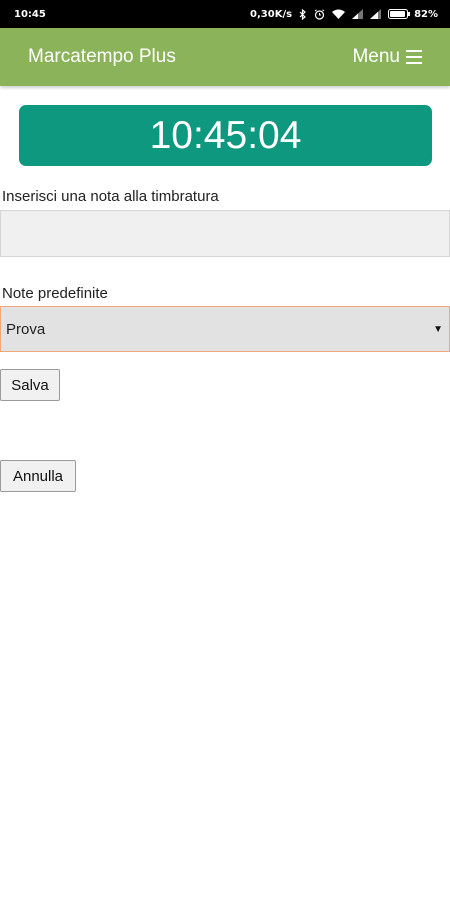 The image size is (450, 900). What do you see at coordinates (102, 56) in the screenshot?
I see `app-title: Marcatempo Plus` at bounding box center [102, 56].